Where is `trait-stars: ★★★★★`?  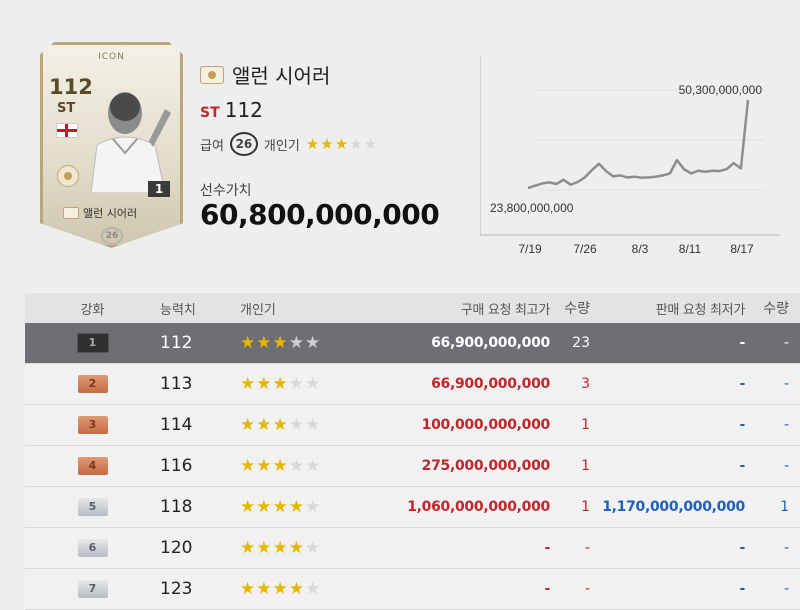 trait-stars: ★★★★★ is located at coordinates (342, 144).